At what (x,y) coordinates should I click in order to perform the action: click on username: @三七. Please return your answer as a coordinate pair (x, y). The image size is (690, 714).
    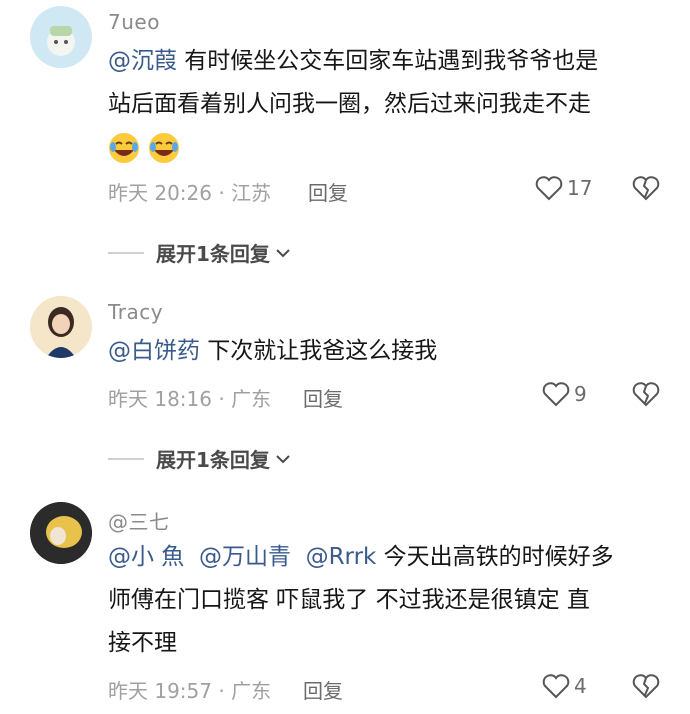
    Looking at the image, I should click on (139, 520).